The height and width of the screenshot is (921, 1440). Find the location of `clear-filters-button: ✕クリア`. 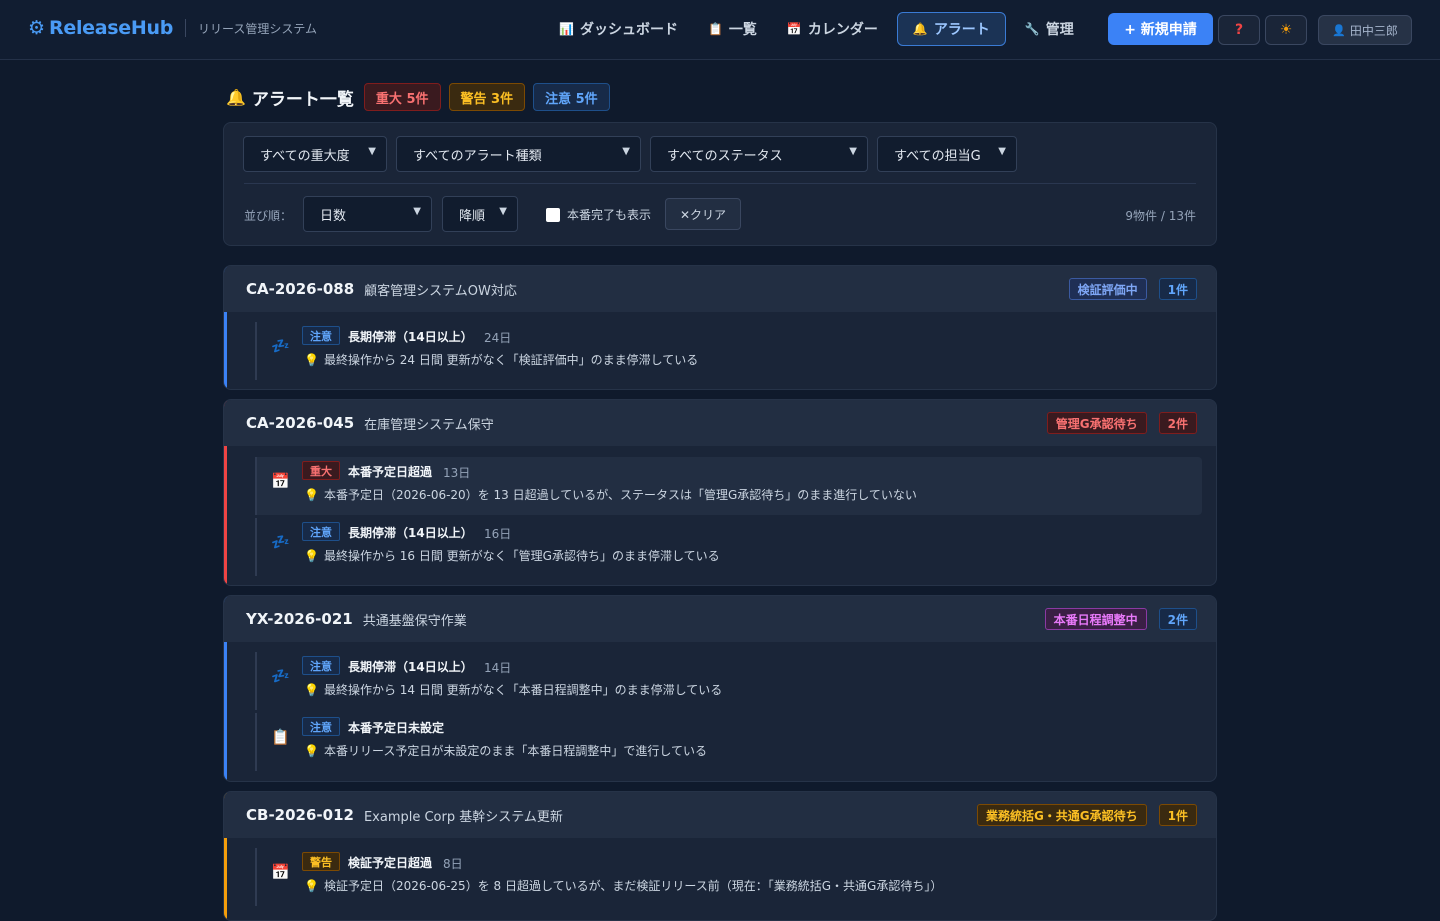

clear-filters-button: ✕クリア is located at coordinates (703, 214).